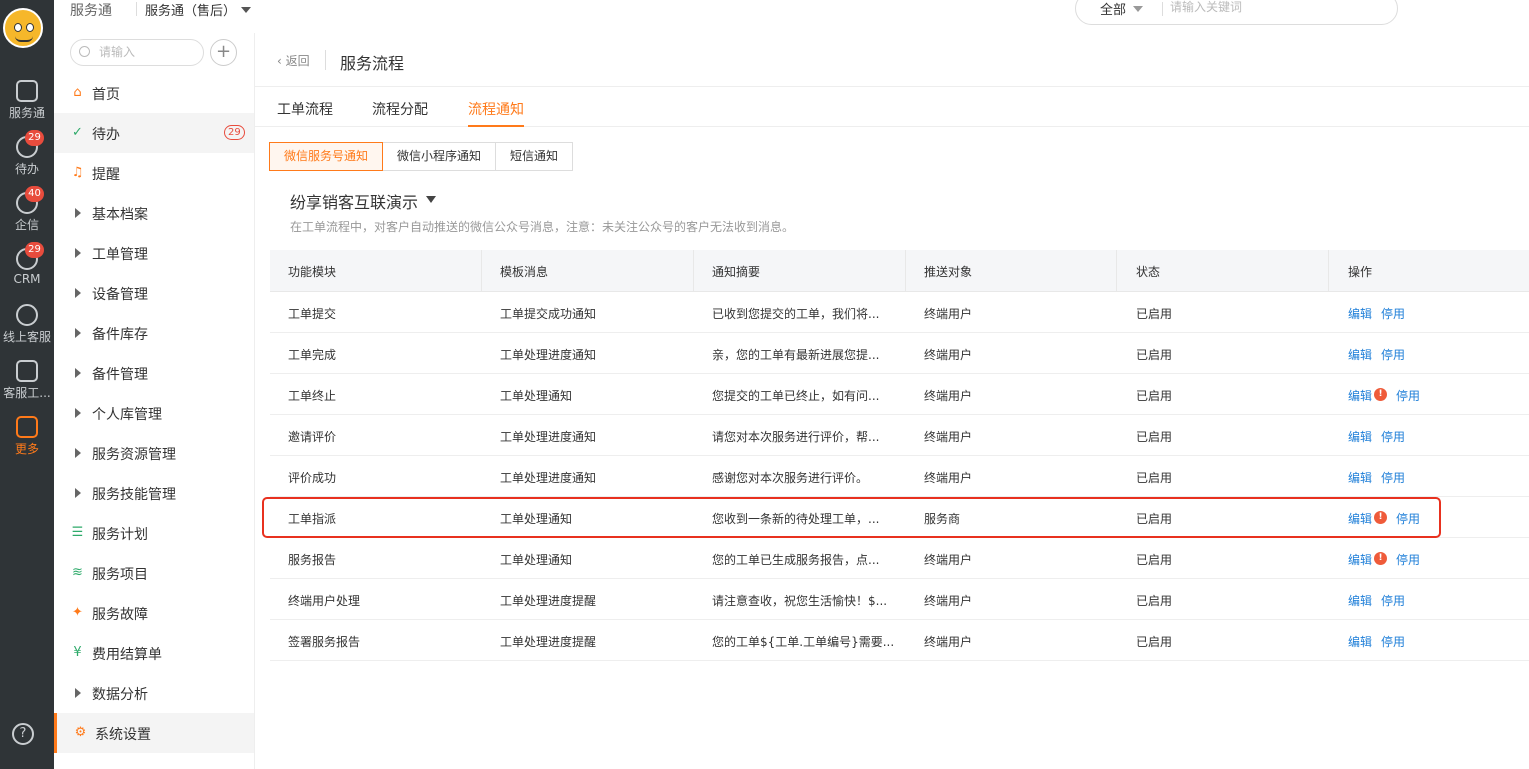 Image resolution: width=1529 pixels, height=769 pixels. Describe the element at coordinates (1113, 9) in the screenshot. I see `search-scope-select: 全部` at that location.